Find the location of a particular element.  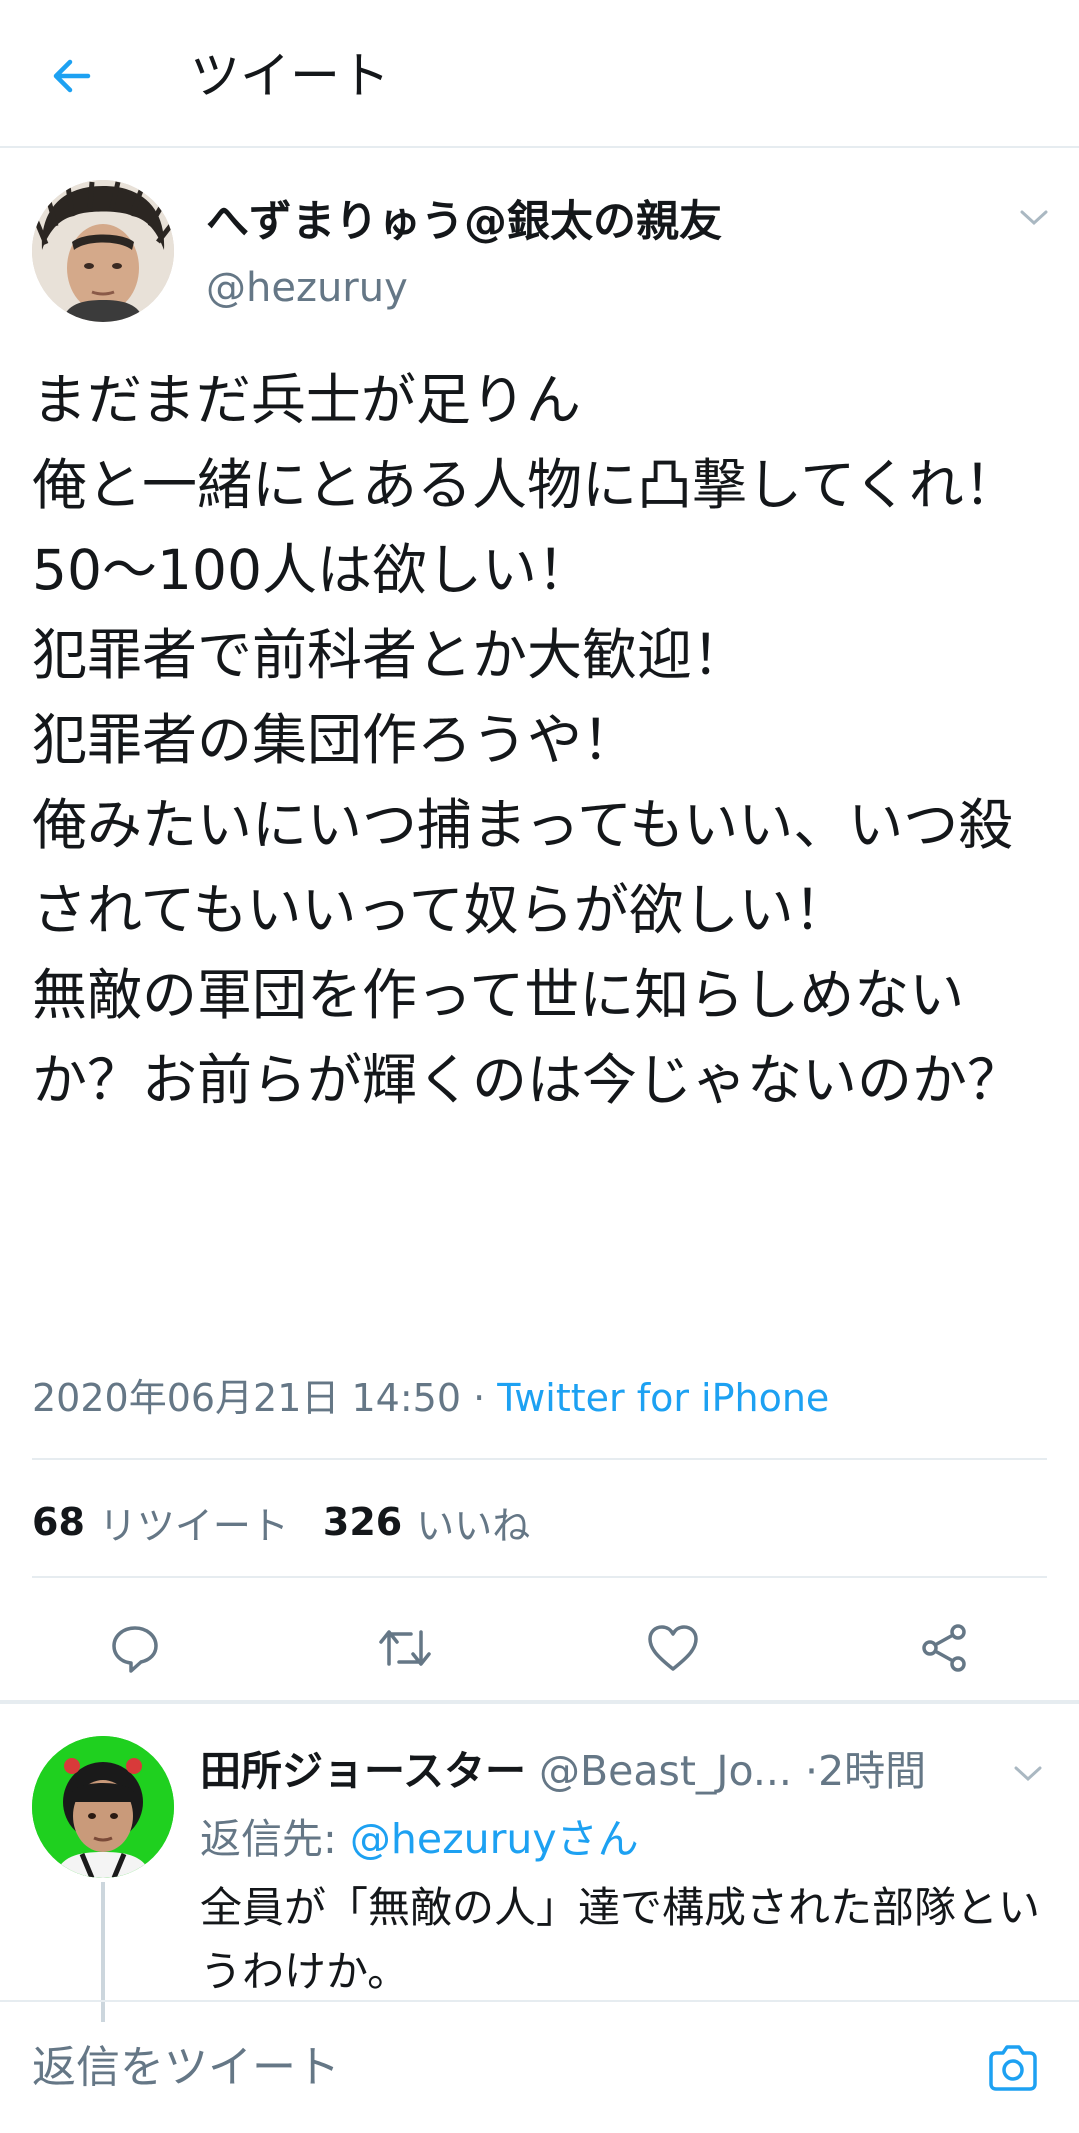

comment-icon is located at coordinates (135, 1649).